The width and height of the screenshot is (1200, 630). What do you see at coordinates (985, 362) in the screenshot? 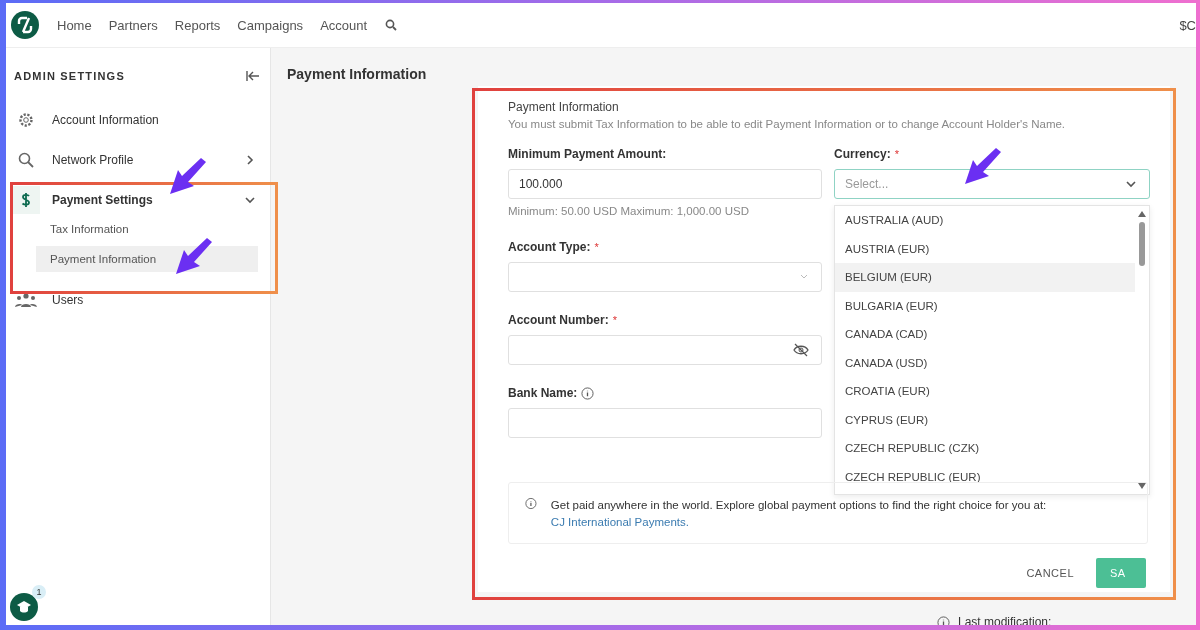
I see `dropdown-option: CANADA (USD)` at bounding box center [985, 362].